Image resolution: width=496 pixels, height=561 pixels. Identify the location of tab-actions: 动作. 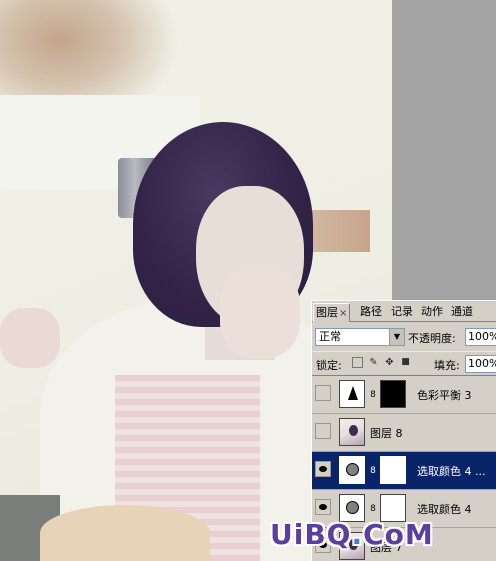
(432, 312).